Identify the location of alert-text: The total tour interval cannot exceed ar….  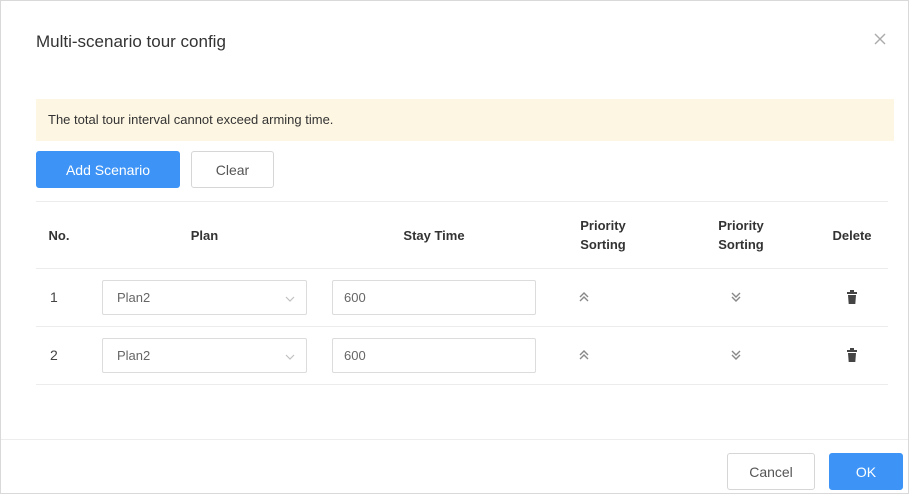
(191, 119).